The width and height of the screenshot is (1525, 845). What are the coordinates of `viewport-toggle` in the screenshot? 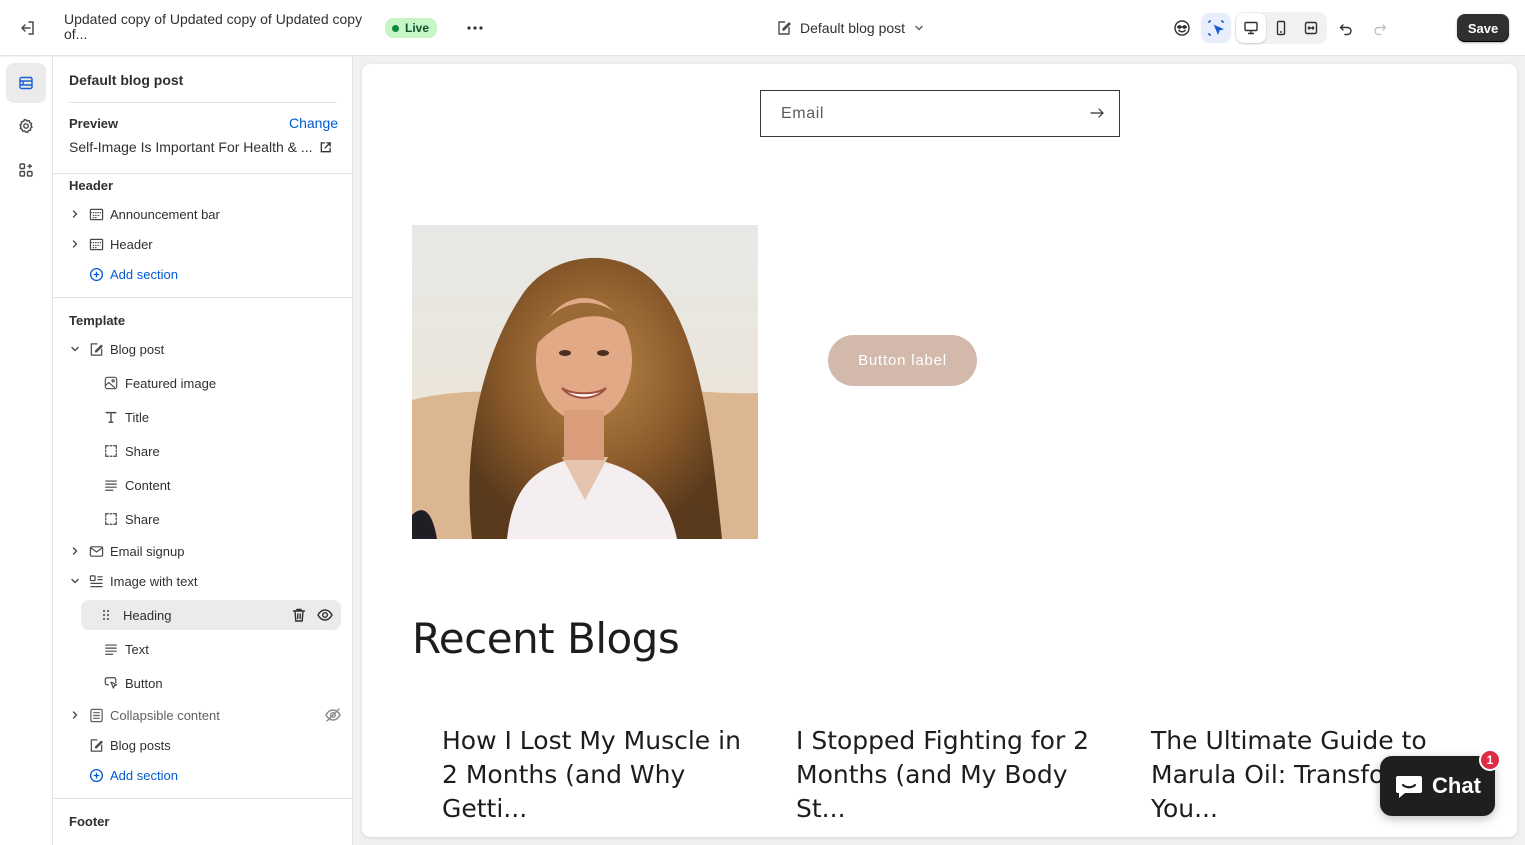 It's located at (1281, 28).